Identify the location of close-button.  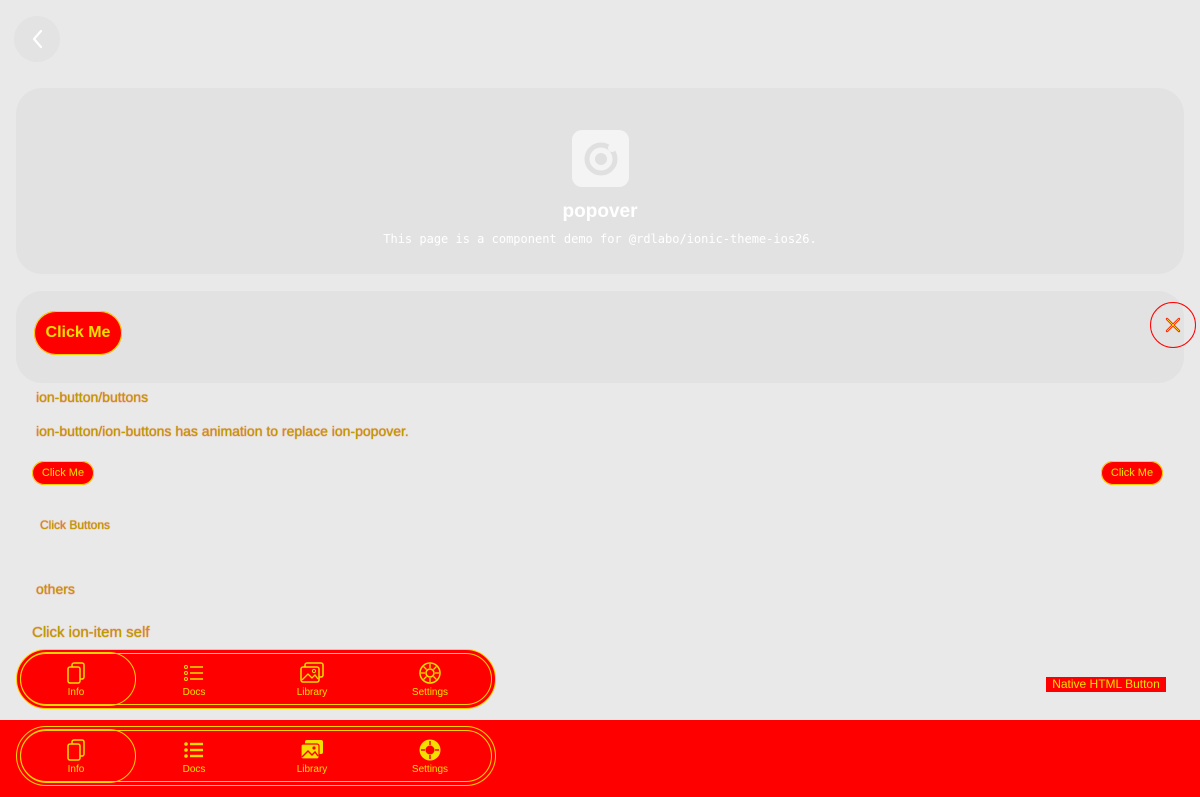
(1173, 325).